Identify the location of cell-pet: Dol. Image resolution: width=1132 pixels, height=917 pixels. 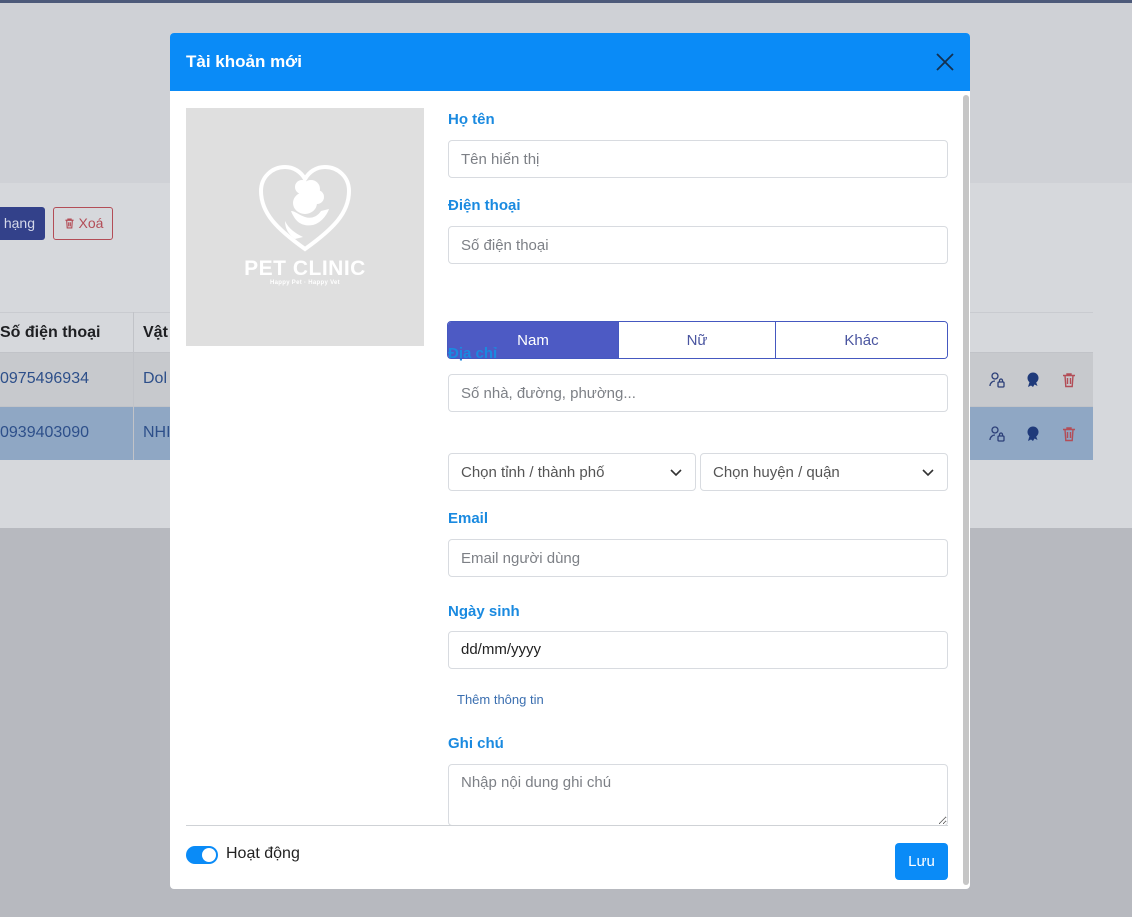
(155, 379).